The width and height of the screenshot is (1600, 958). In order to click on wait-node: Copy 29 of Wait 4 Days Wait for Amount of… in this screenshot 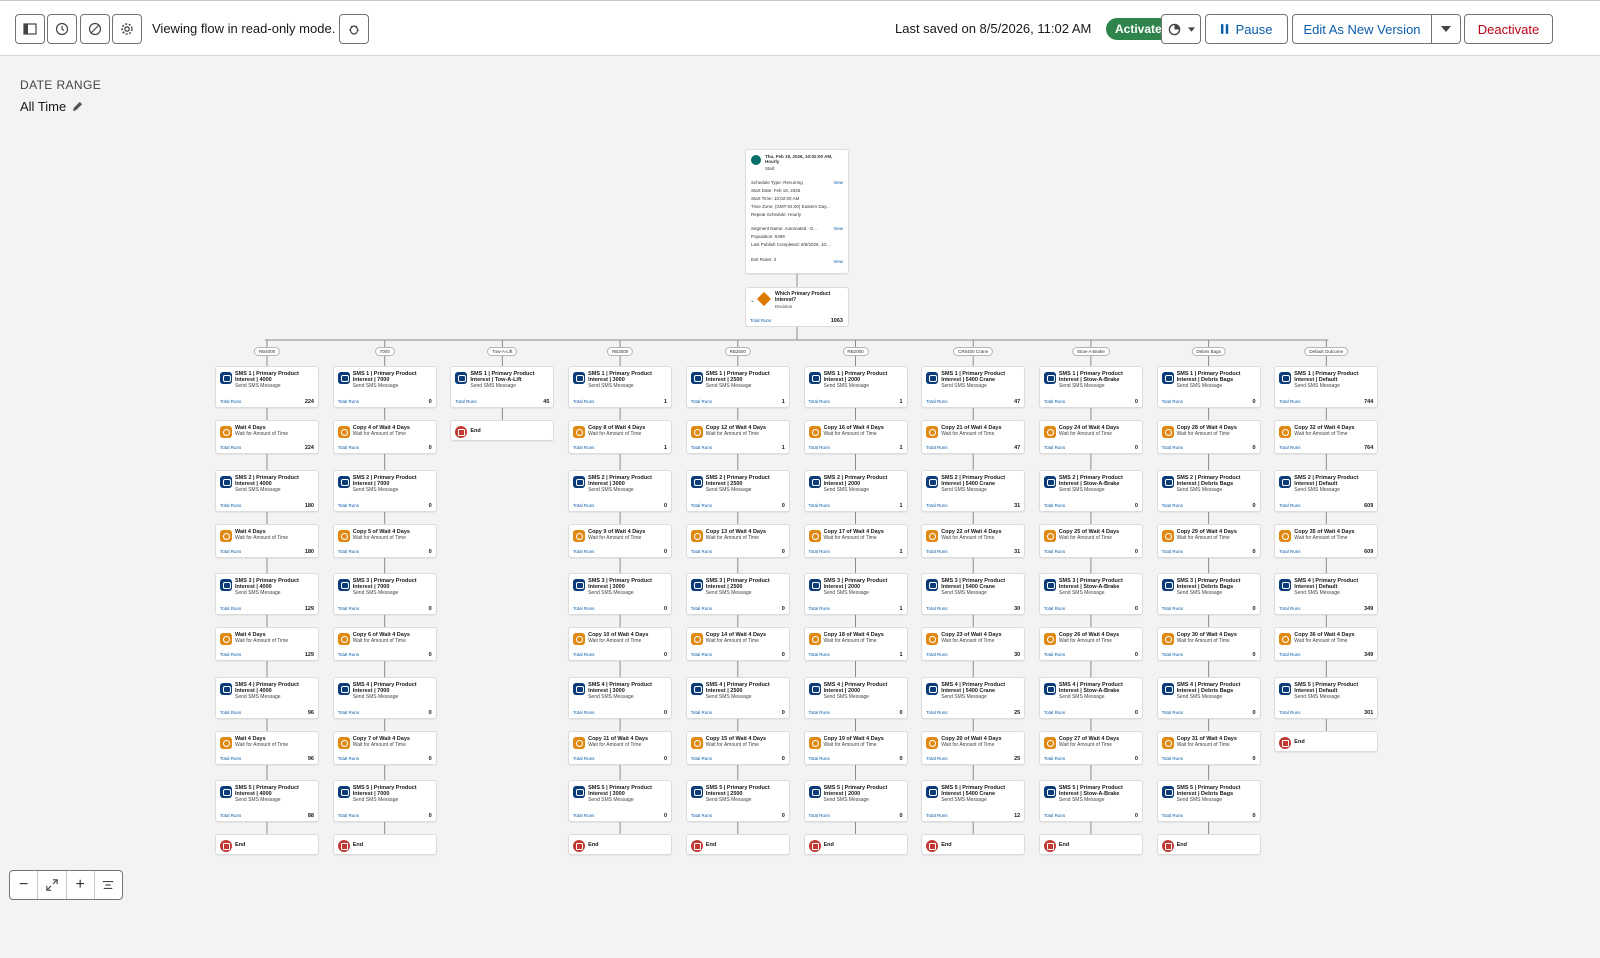, I will do `click(1208, 541)`.